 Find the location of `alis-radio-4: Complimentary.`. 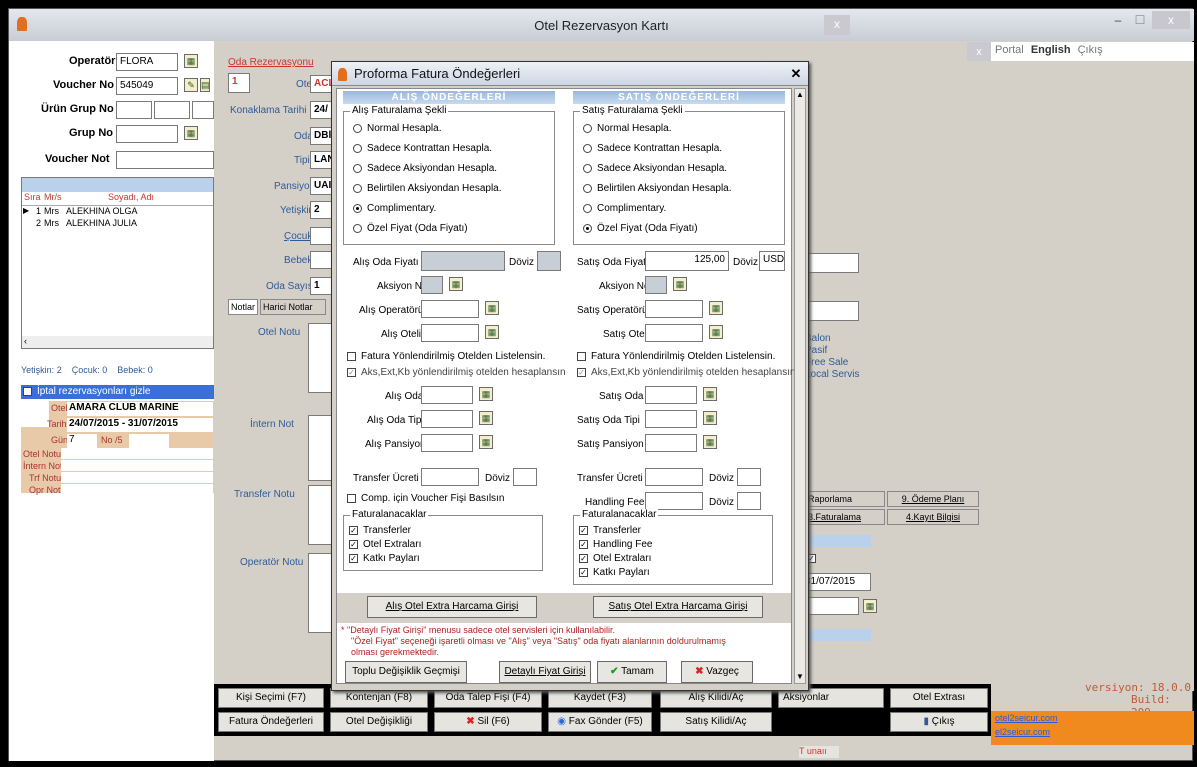

alis-radio-4: Complimentary. is located at coordinates (394, 208).